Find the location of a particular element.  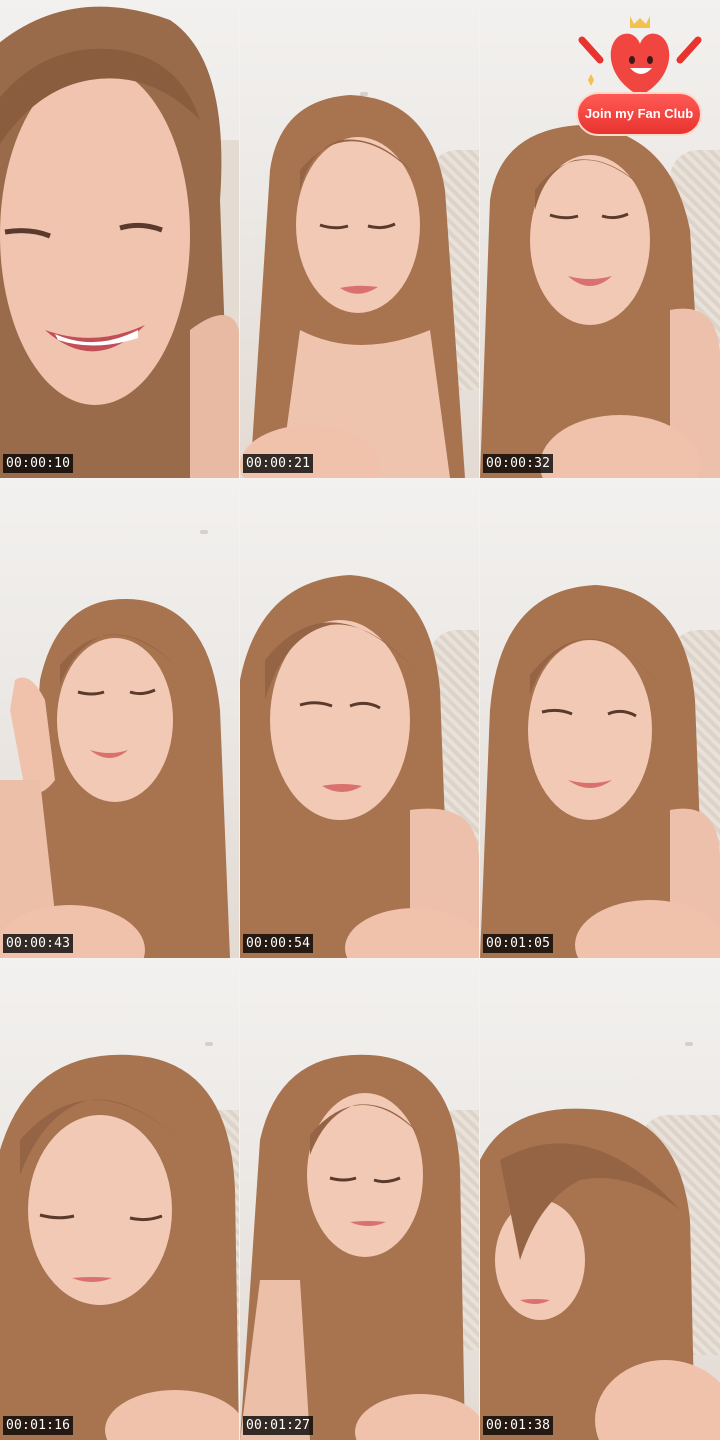

heart-mascot-icon is located at coordinates (640, 56).